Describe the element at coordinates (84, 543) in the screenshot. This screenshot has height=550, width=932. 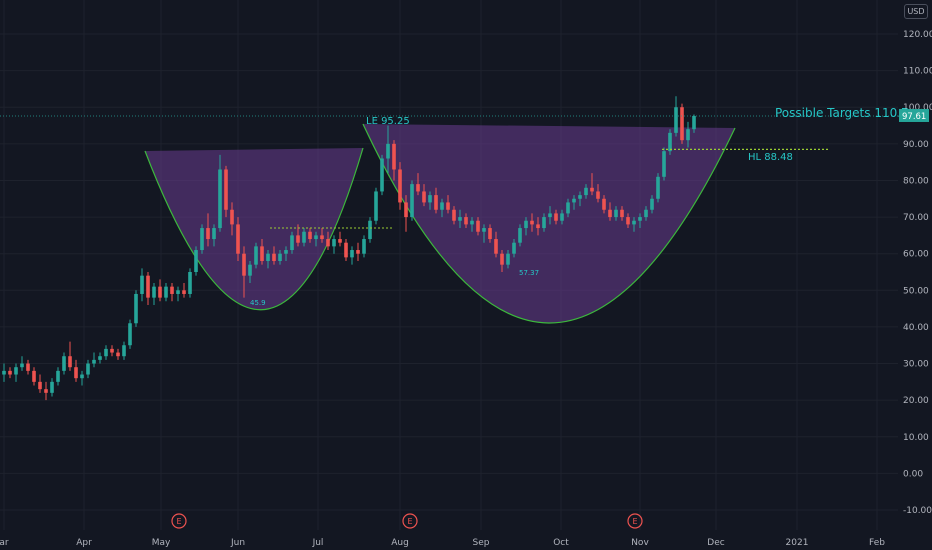
I see `x-tick-label: Apr` at that location.